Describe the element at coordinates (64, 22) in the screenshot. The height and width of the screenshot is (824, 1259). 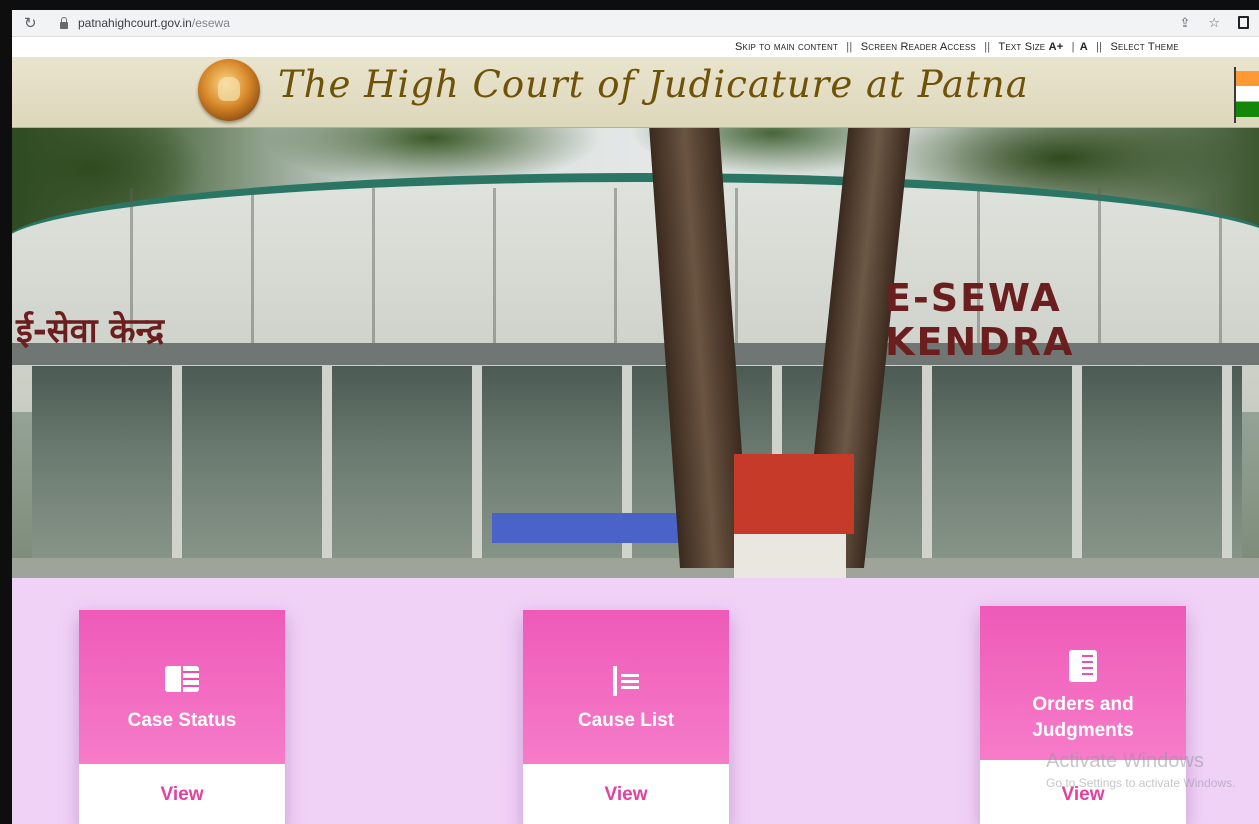
I see `lock-icon` at that location.